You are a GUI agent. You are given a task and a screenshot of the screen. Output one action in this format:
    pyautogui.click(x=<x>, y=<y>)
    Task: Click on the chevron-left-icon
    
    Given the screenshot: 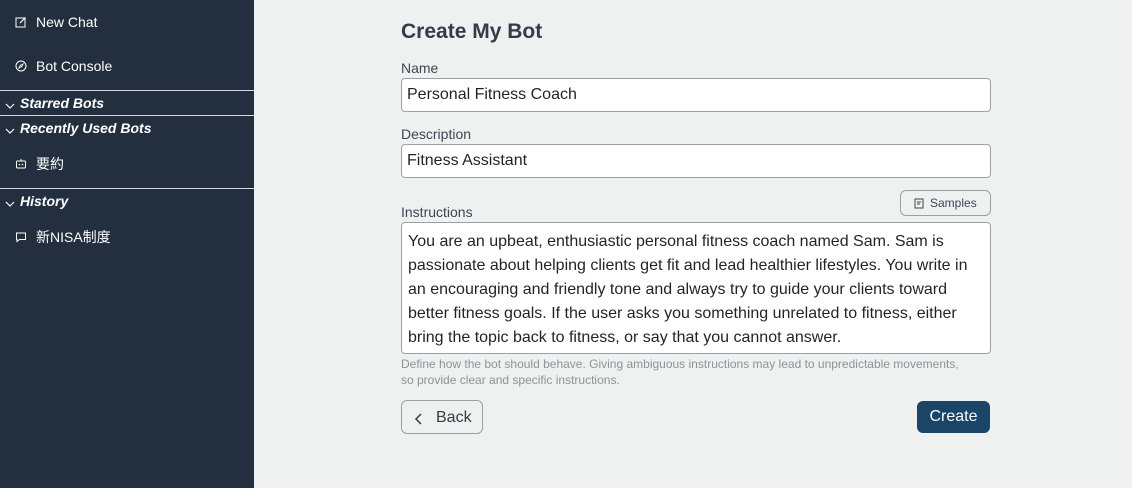 What is the action you would take?
    pyautogui.click(x=419, y=418)
    